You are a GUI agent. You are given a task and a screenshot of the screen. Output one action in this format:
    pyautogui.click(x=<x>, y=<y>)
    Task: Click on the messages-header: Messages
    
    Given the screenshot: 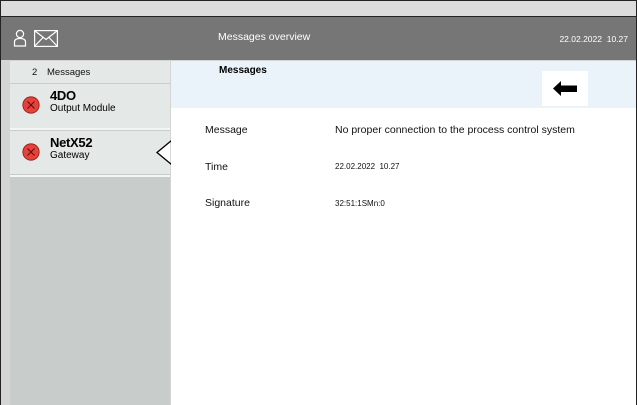 What is the action you would take?
    pyautogui.click(x=403, y=84)
    